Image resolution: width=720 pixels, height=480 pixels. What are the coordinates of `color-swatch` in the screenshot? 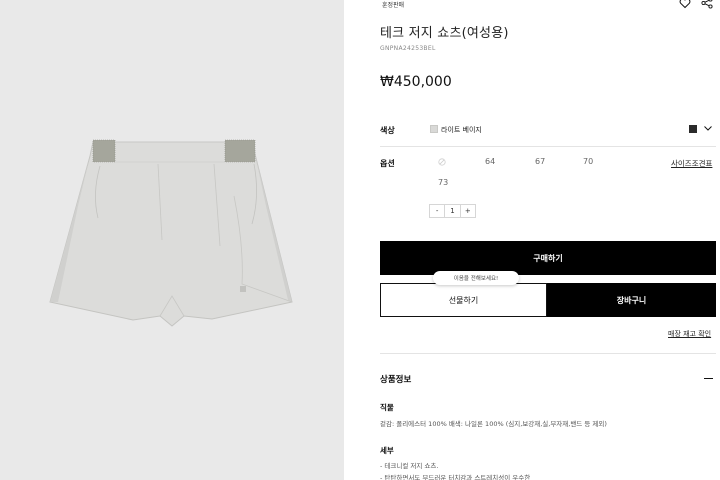 It's located at (434, 129).